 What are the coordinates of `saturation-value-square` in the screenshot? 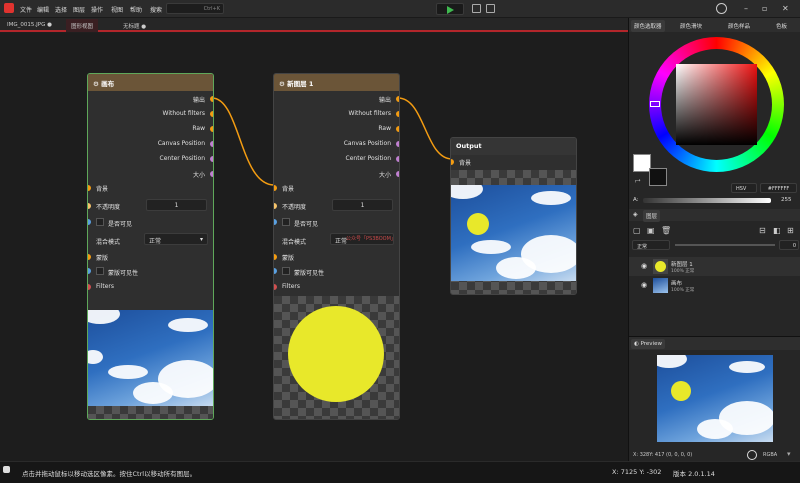 It's located at (716, 104).